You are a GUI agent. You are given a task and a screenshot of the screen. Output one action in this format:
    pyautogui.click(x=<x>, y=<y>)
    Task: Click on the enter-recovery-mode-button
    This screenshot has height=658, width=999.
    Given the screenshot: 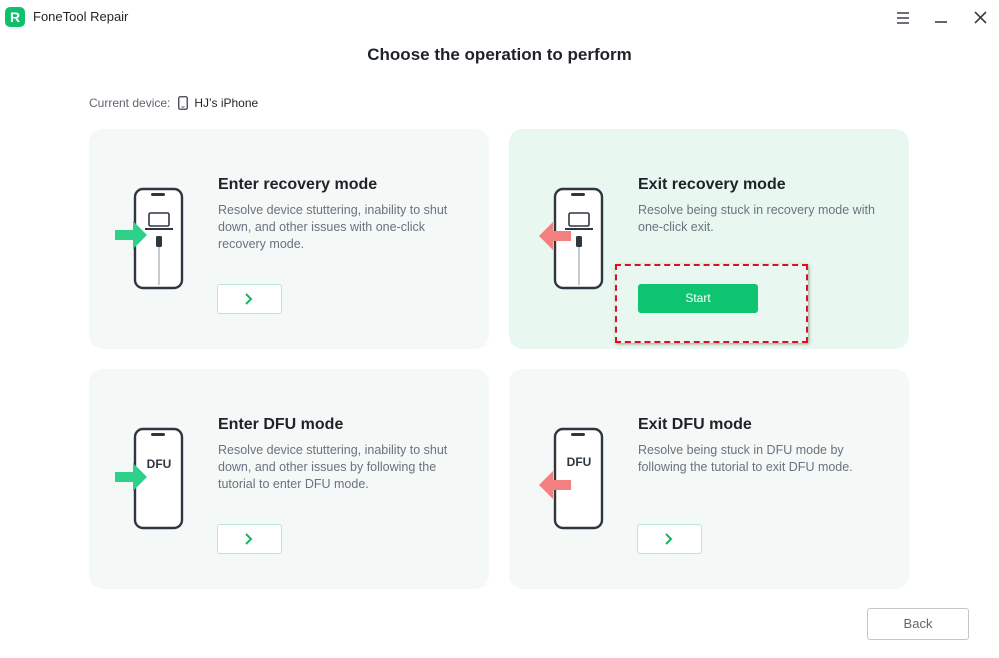 What is the action you would take?
    pyautogui.click(x=249, y=299)
    